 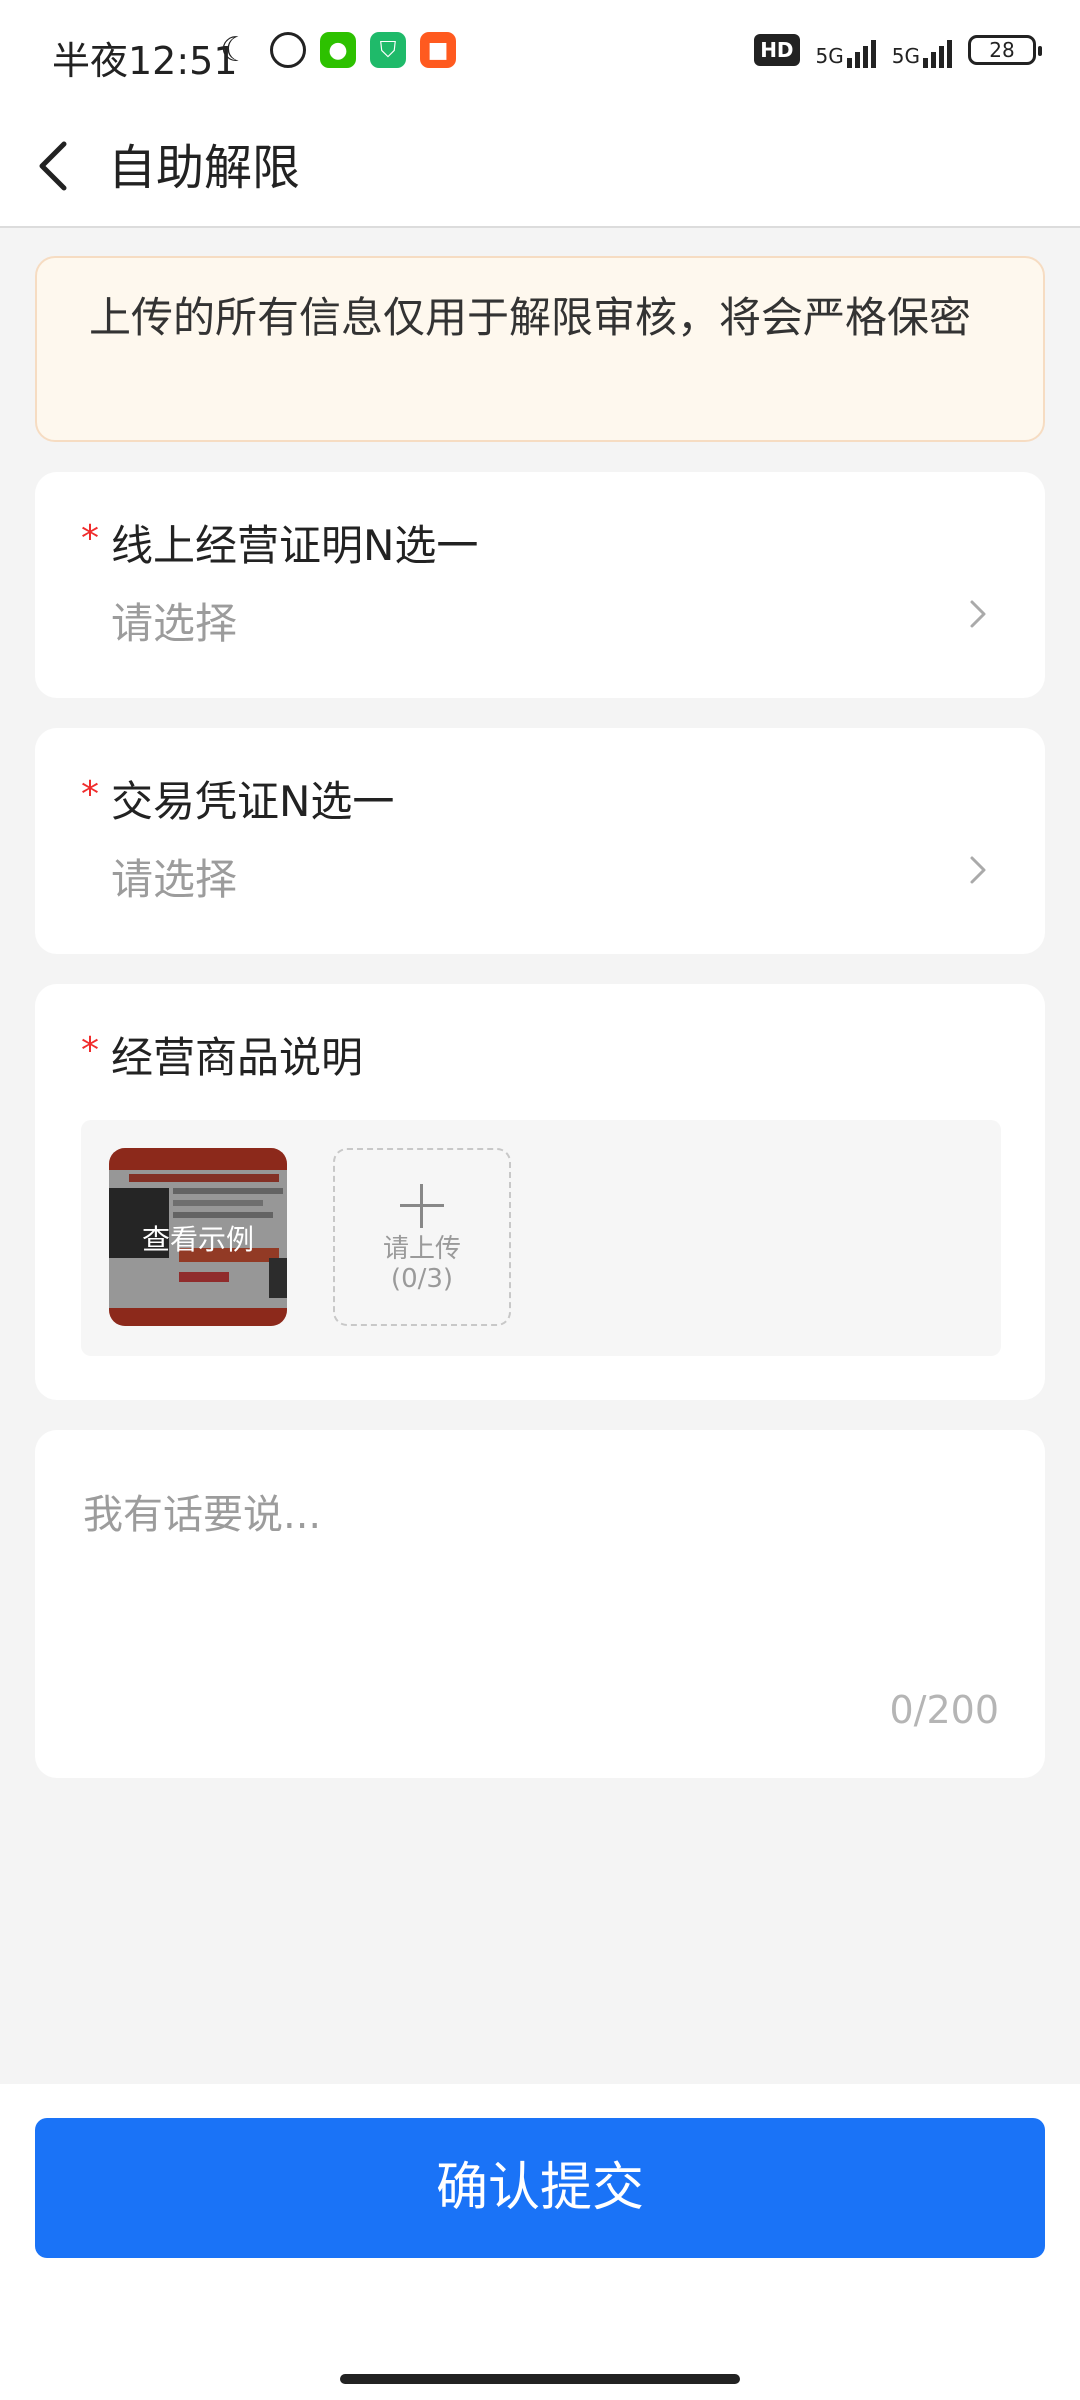 I want to click on page-title: 自助解限, so click(x=204, y=168).